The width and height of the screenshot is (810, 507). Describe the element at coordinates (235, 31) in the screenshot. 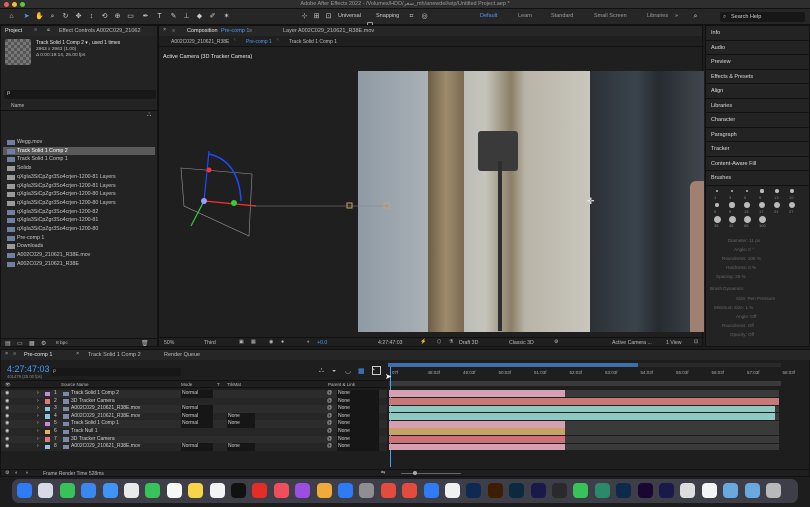

I see `tab-composition-name: Pre-comp 1` at that location.